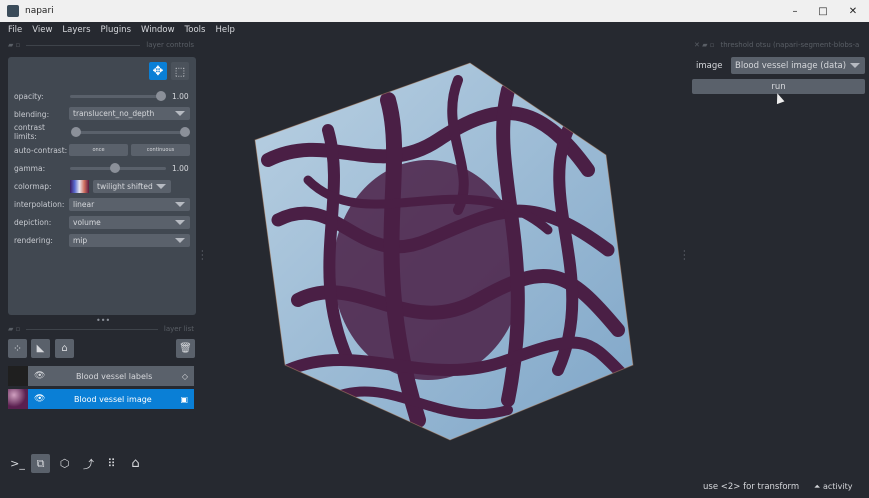  Describe the element at coordinates (13, 11) in the screenshot. I see `napari-logo-icon` at that location.